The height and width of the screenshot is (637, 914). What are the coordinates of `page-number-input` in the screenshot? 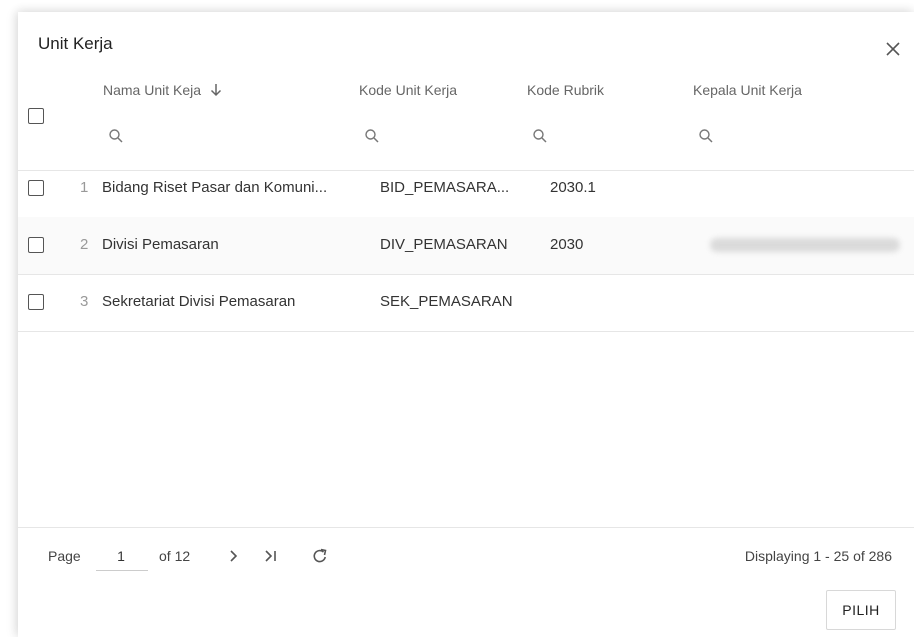 It's located at (122, 556).